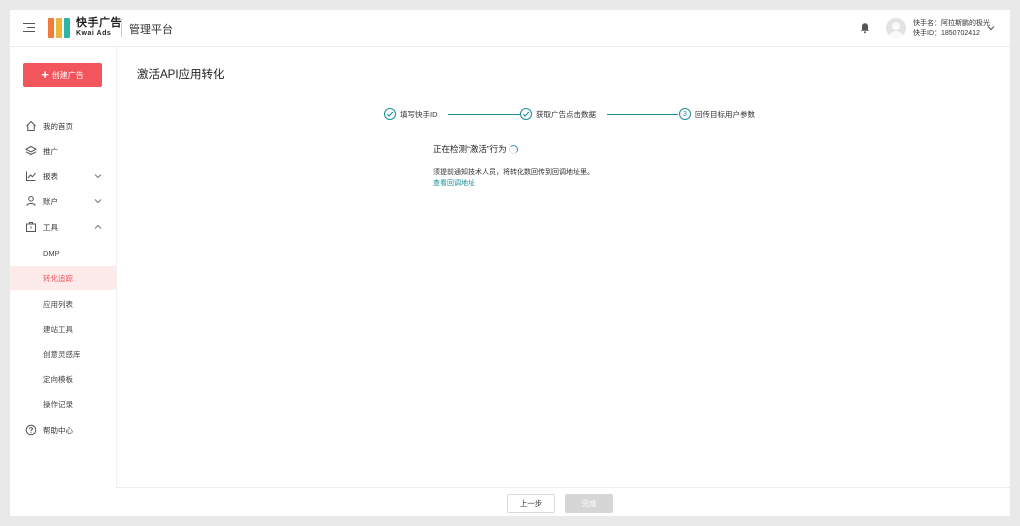 Image resolution: width=1020 pixels, height=526 pixels. Describe the element at coordinates (63, 278) in the screenshot. I see `sidebar-subitem-conversion-tracking: 转化追踪` at that location.